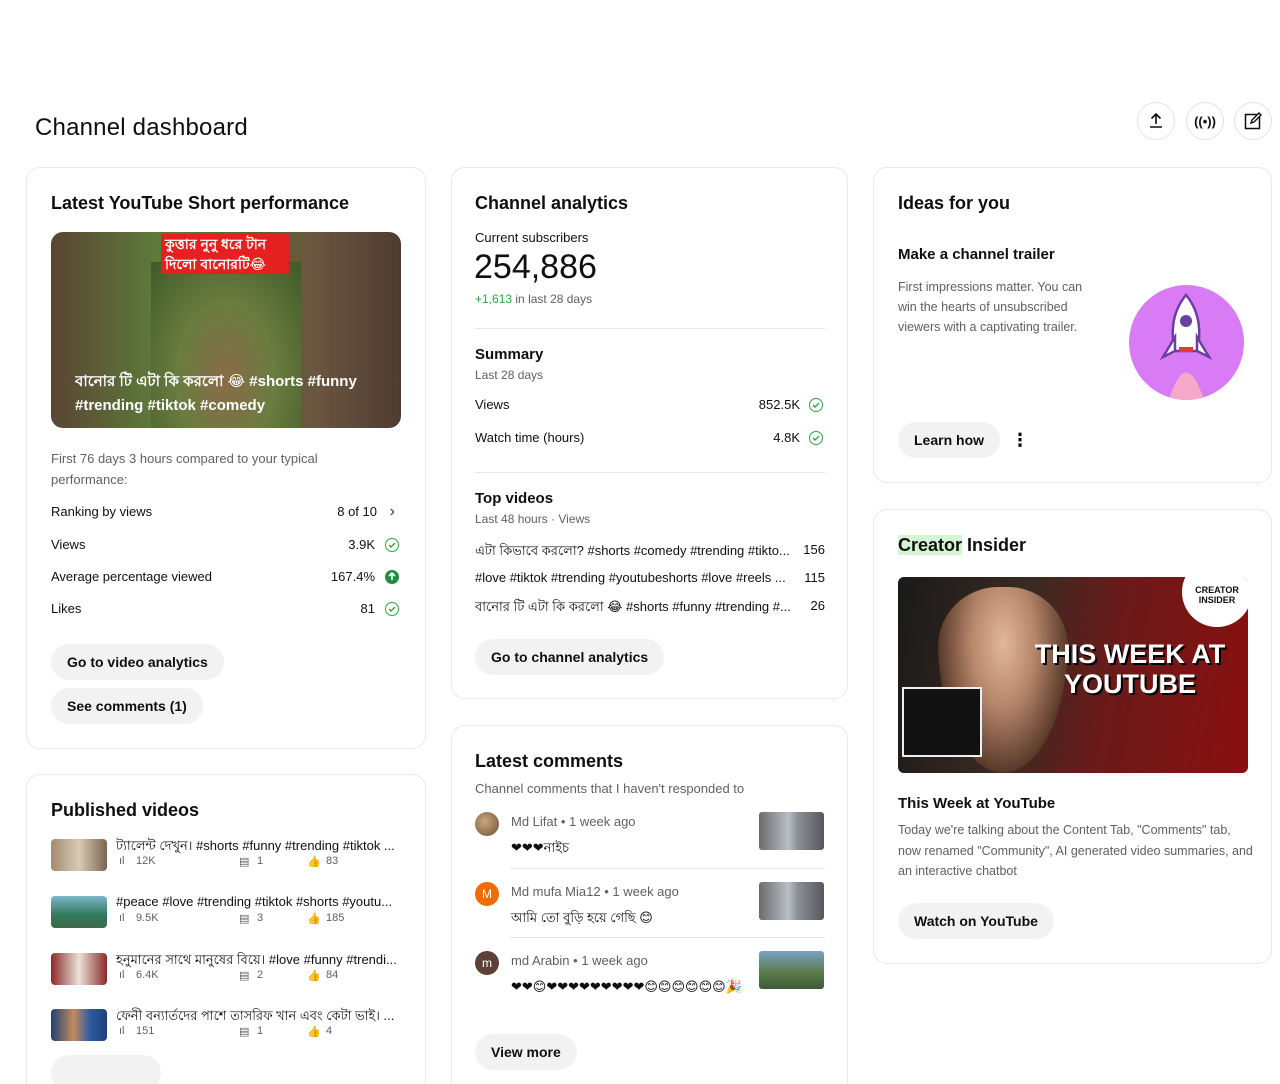  Describe the element at coordinates (579, 960) in the screenshot. I see `comment-meta: md Arabin • 1 week ago` at that location.